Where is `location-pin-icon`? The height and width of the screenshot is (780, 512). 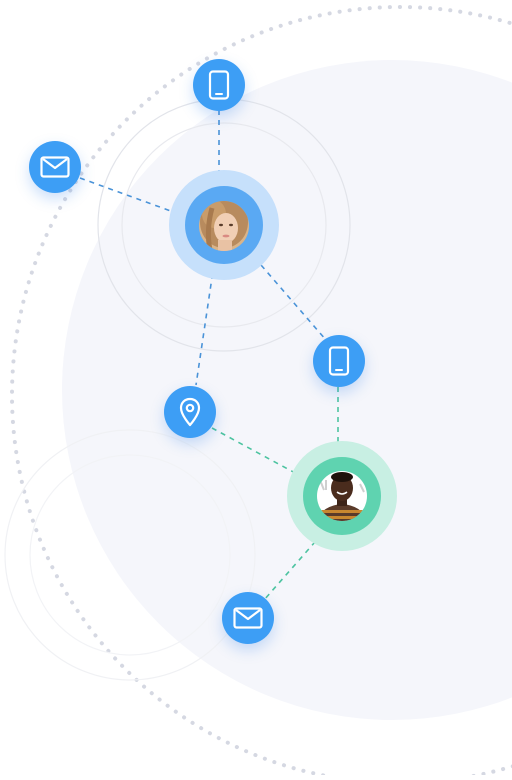
location-pin-icon is located at coordinates (190, 412).